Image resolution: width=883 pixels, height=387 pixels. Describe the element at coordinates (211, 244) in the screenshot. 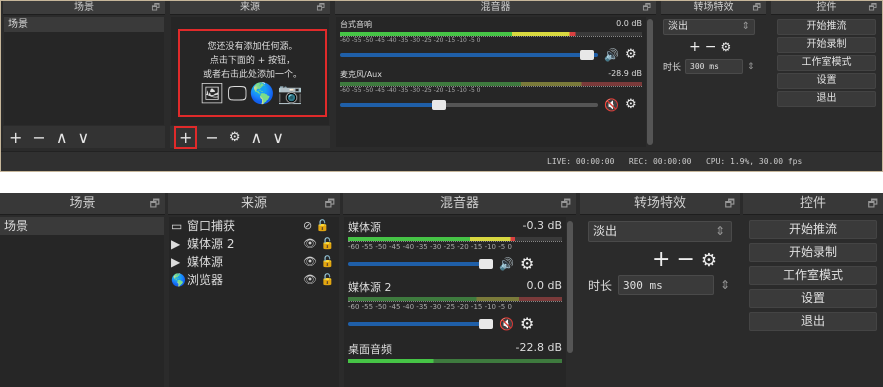

I see `source-name: 媒体源 2` at that location.